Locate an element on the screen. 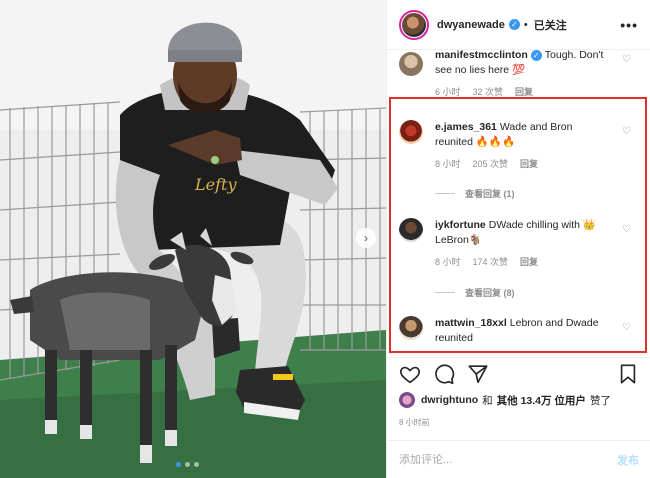  comment-likes: 32 次赞 is located at coordinates (488, 91).